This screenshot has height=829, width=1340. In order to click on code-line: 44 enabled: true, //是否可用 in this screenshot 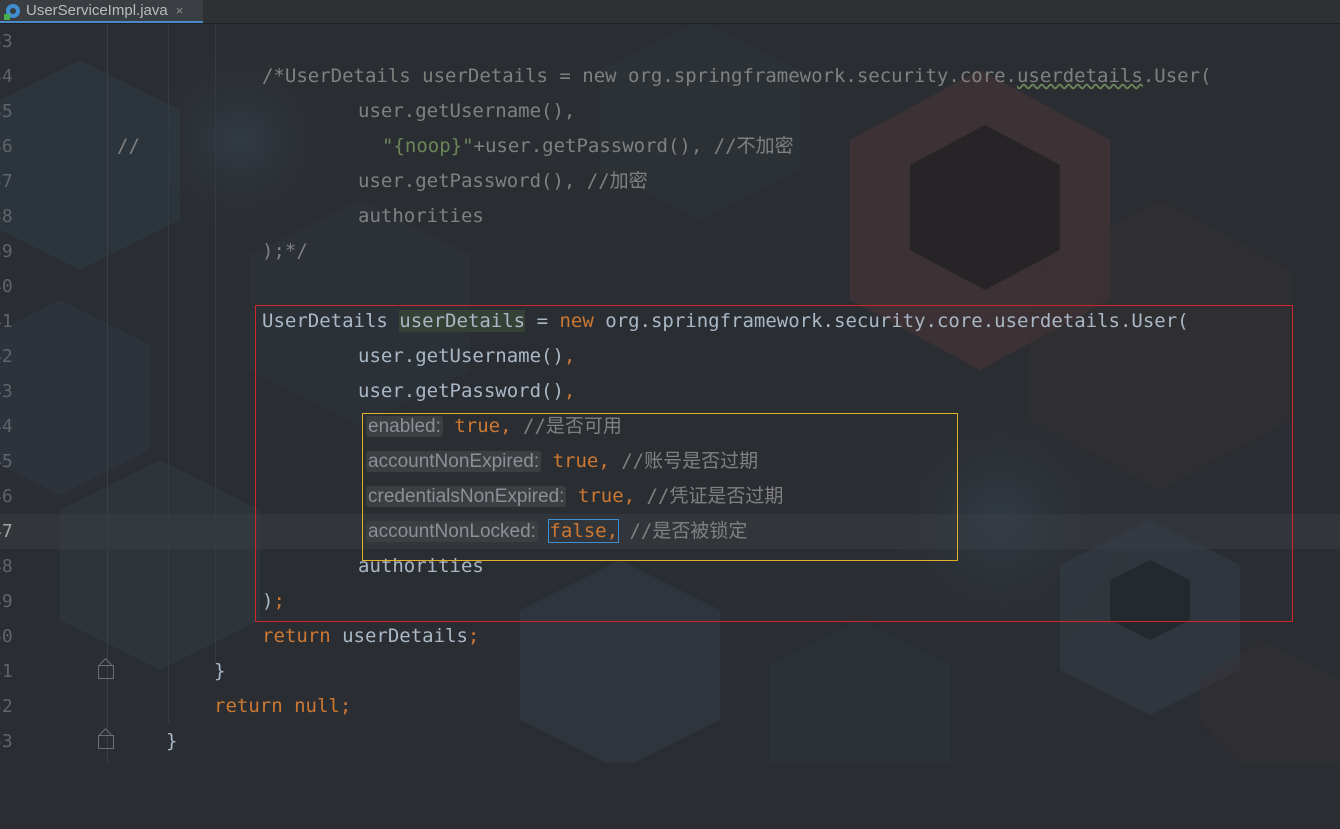, I will do `click(670, 426)`.